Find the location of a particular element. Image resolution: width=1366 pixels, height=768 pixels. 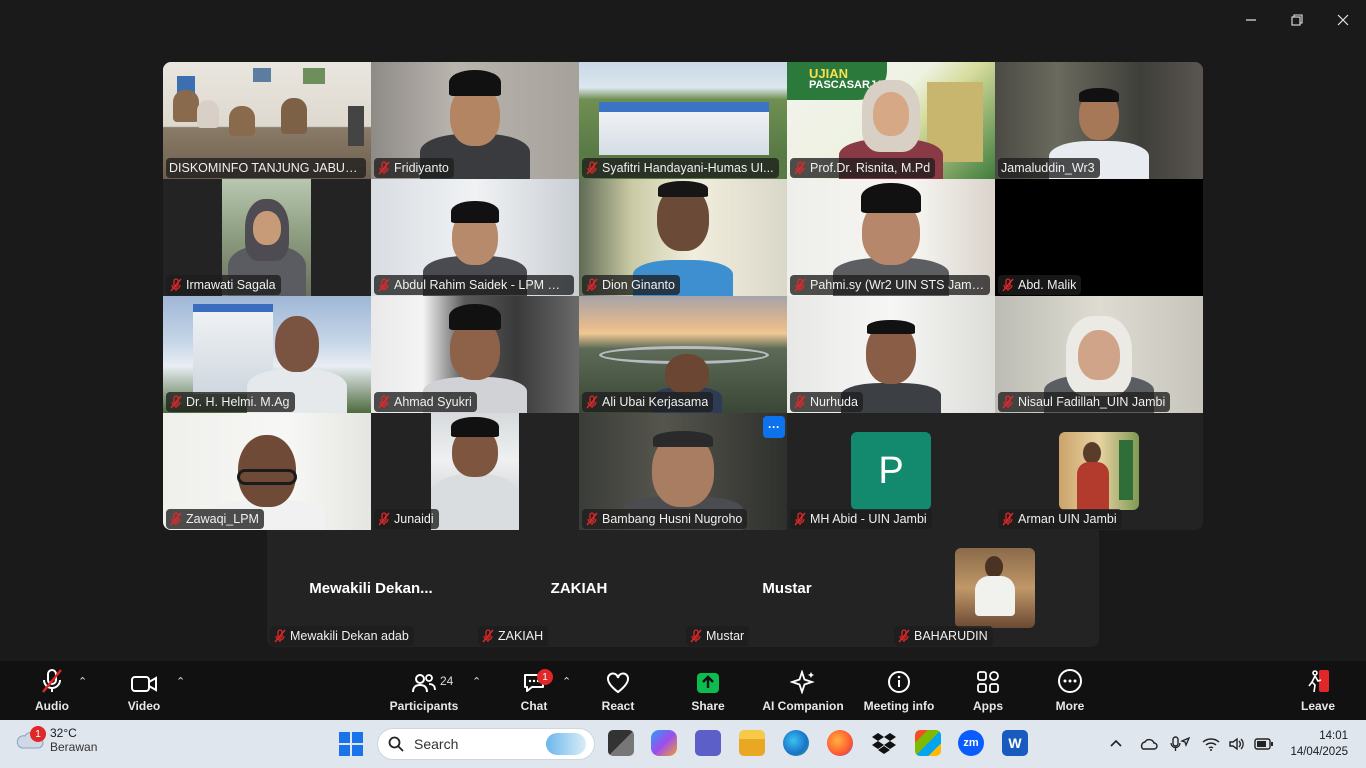

ai-companion-button: AI Companion is located at coordinates (803, 690).